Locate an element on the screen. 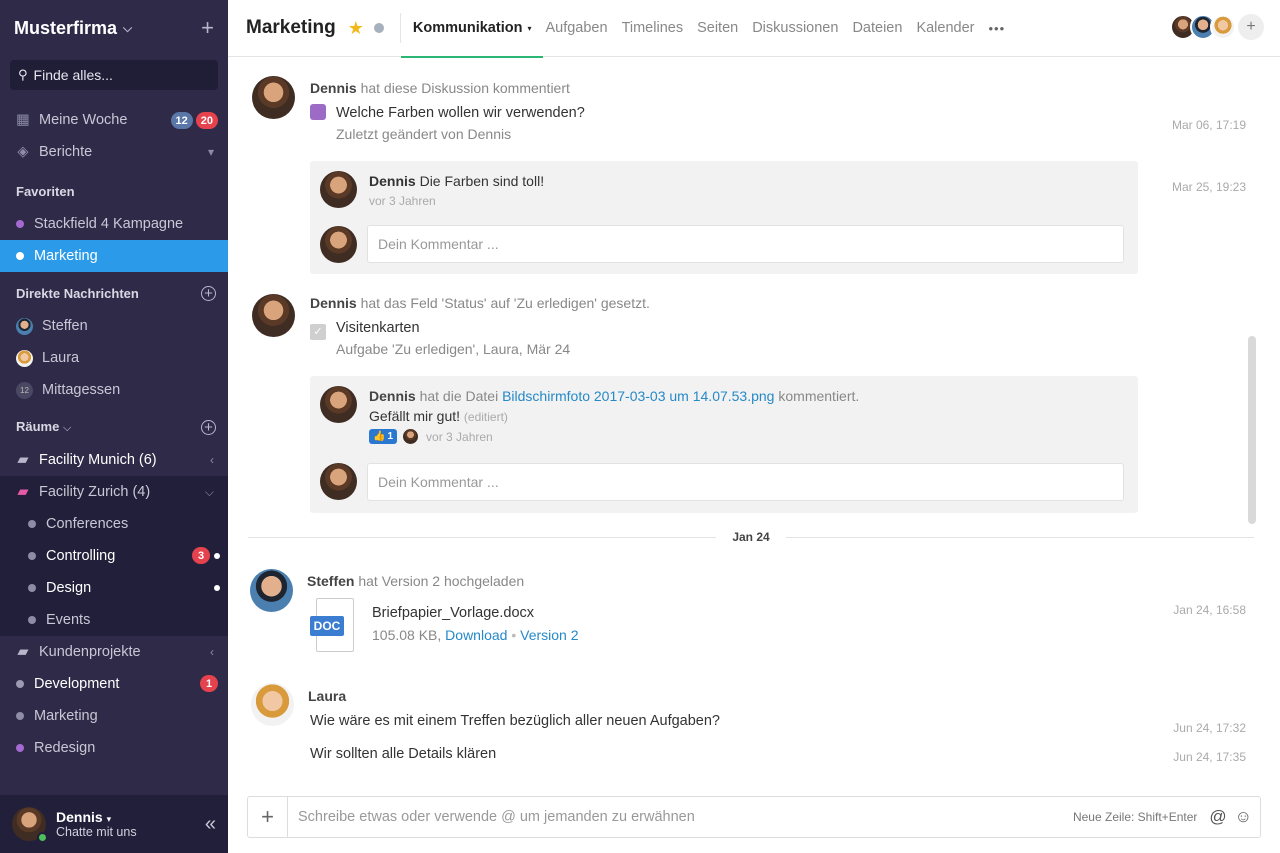 Image resolution: width=1280 pixels, height=853 pixels. sidebar-item-development: Development 1 is located at coordinates (114, 684).